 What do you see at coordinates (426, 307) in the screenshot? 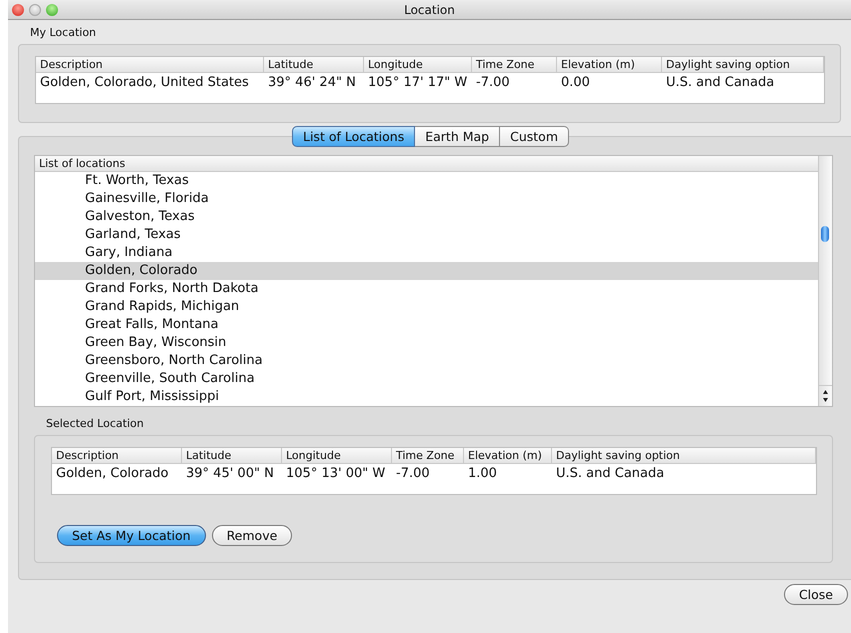
I see `list-item: Grand Rapids, Michigan` at bounding box center [426, 307].